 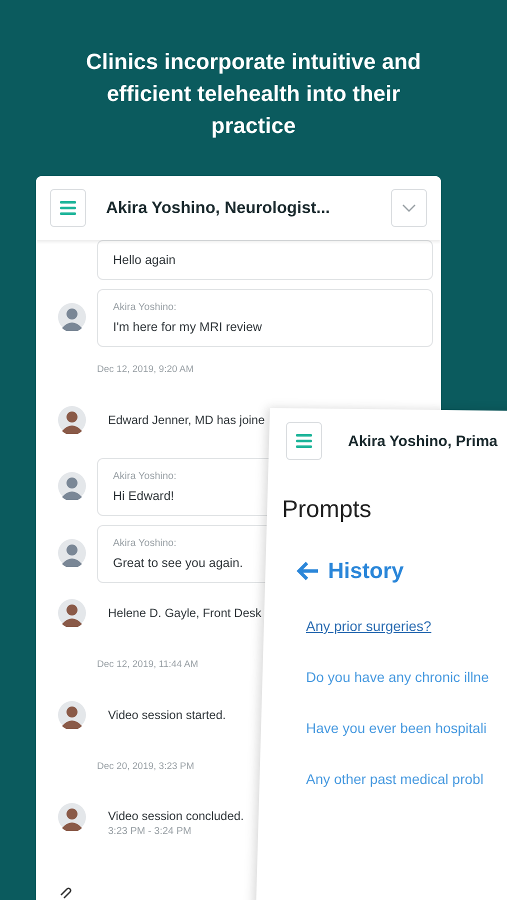 What do you see at coordinates (366, 571) in the screenshot?
I see `section-title: History` at bounding box center [366, 571].